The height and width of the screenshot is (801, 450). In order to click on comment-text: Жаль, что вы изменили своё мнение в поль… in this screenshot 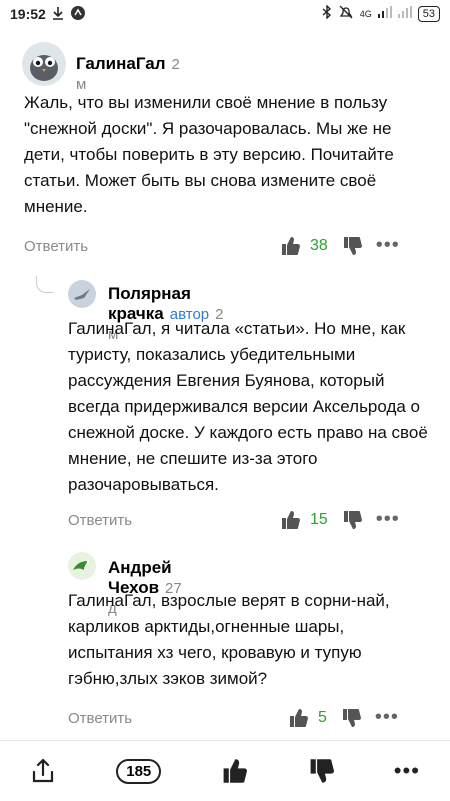, I will do `click(209, 154)`.